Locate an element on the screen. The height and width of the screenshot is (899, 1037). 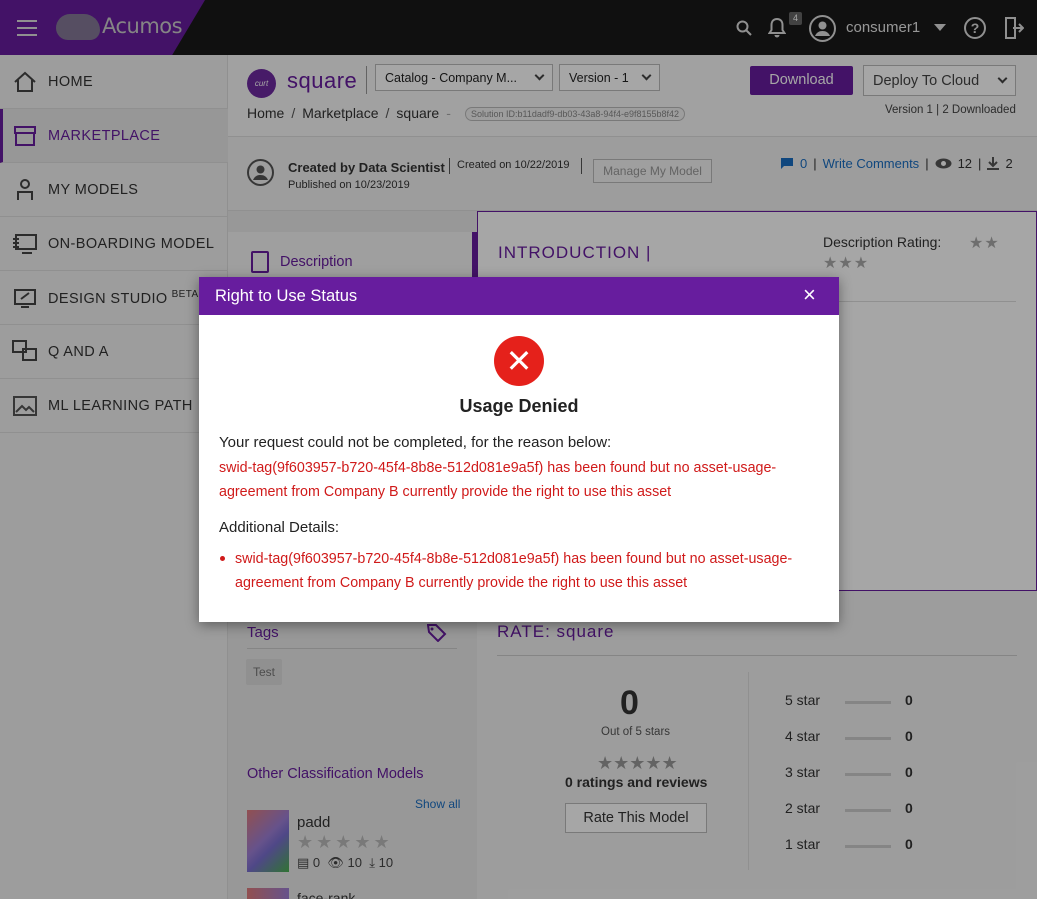
error-icon: ✕ is located at coordinates (519, 361).